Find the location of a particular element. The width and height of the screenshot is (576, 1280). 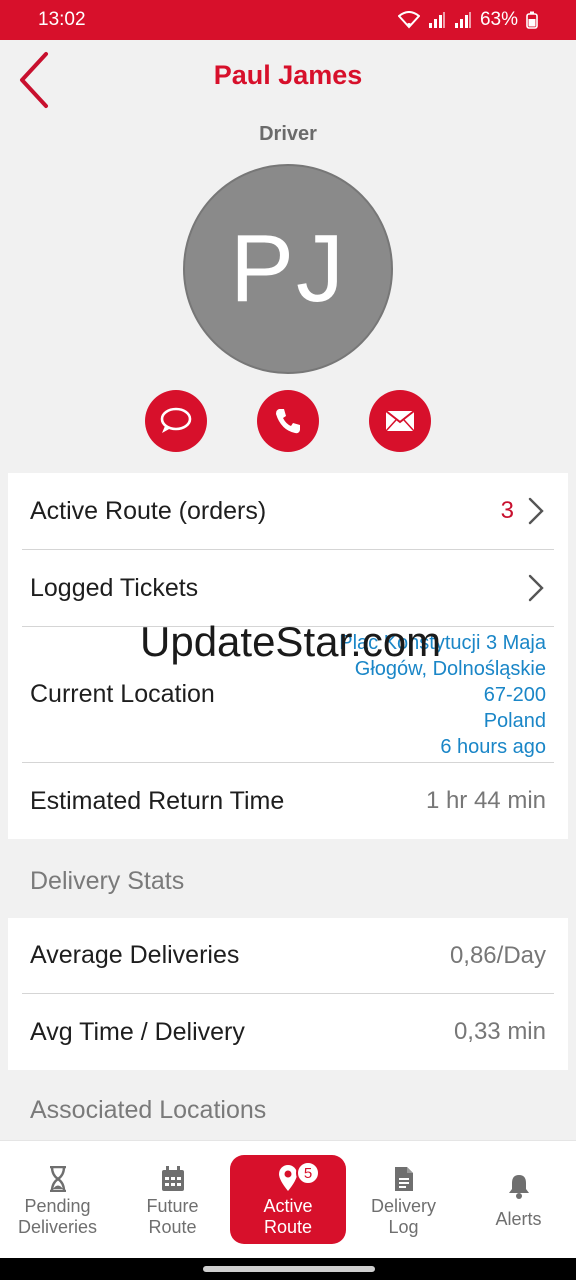

tab-label-line1: Delivery is located at coordinates (403, 1205).